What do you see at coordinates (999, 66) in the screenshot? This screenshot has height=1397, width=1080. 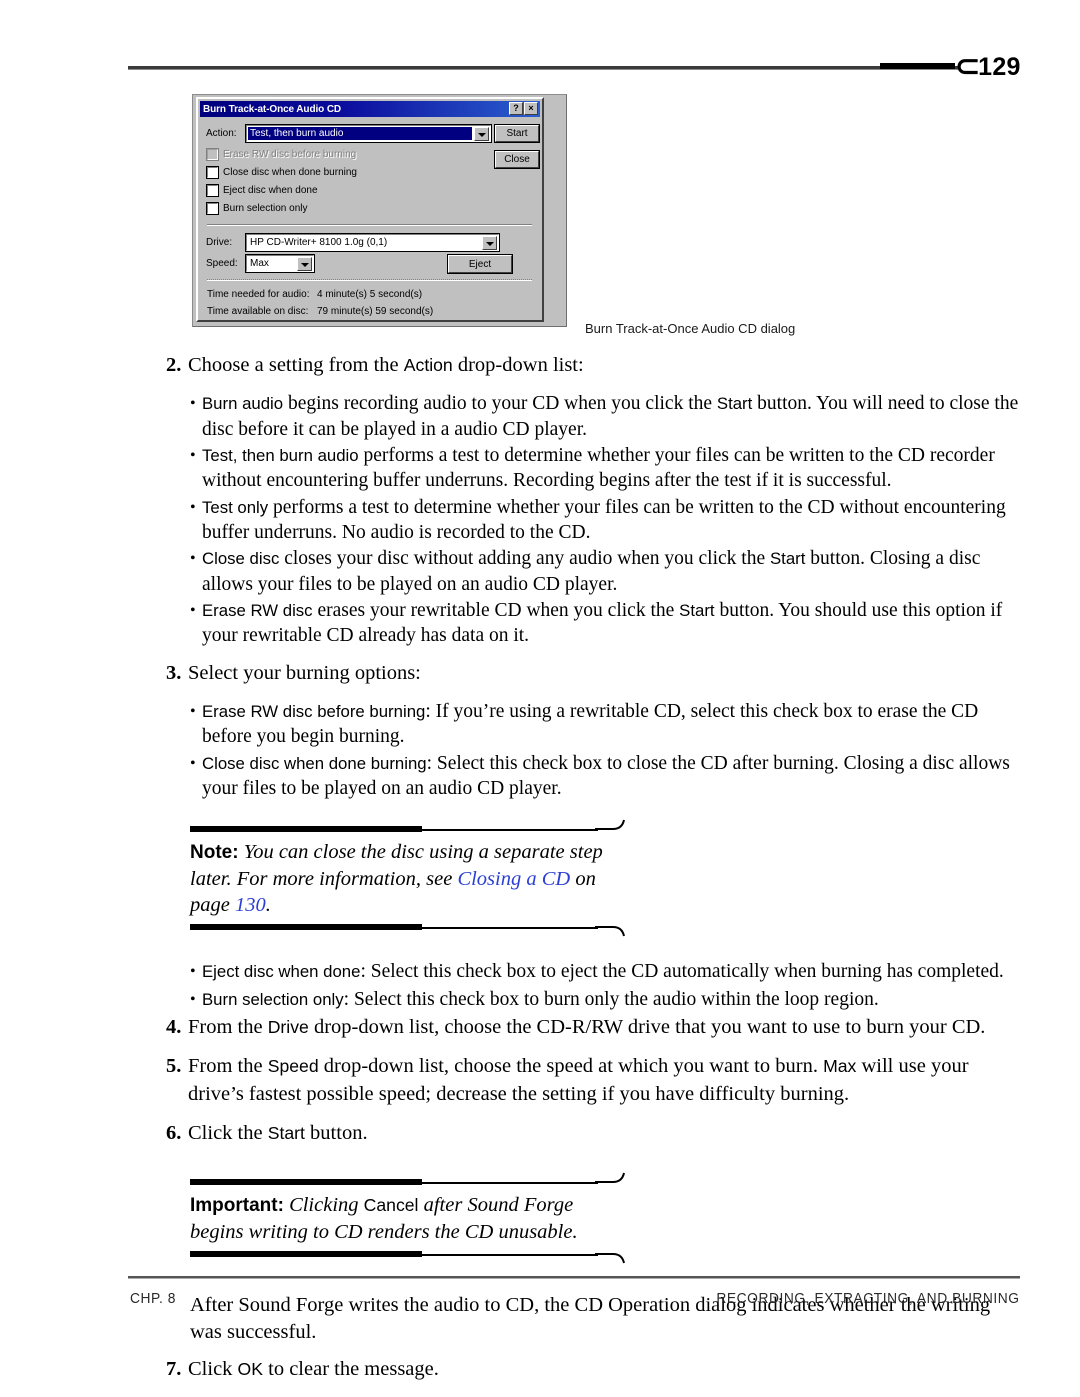 I see `page-number: 129` at bounding box center [999, 66].